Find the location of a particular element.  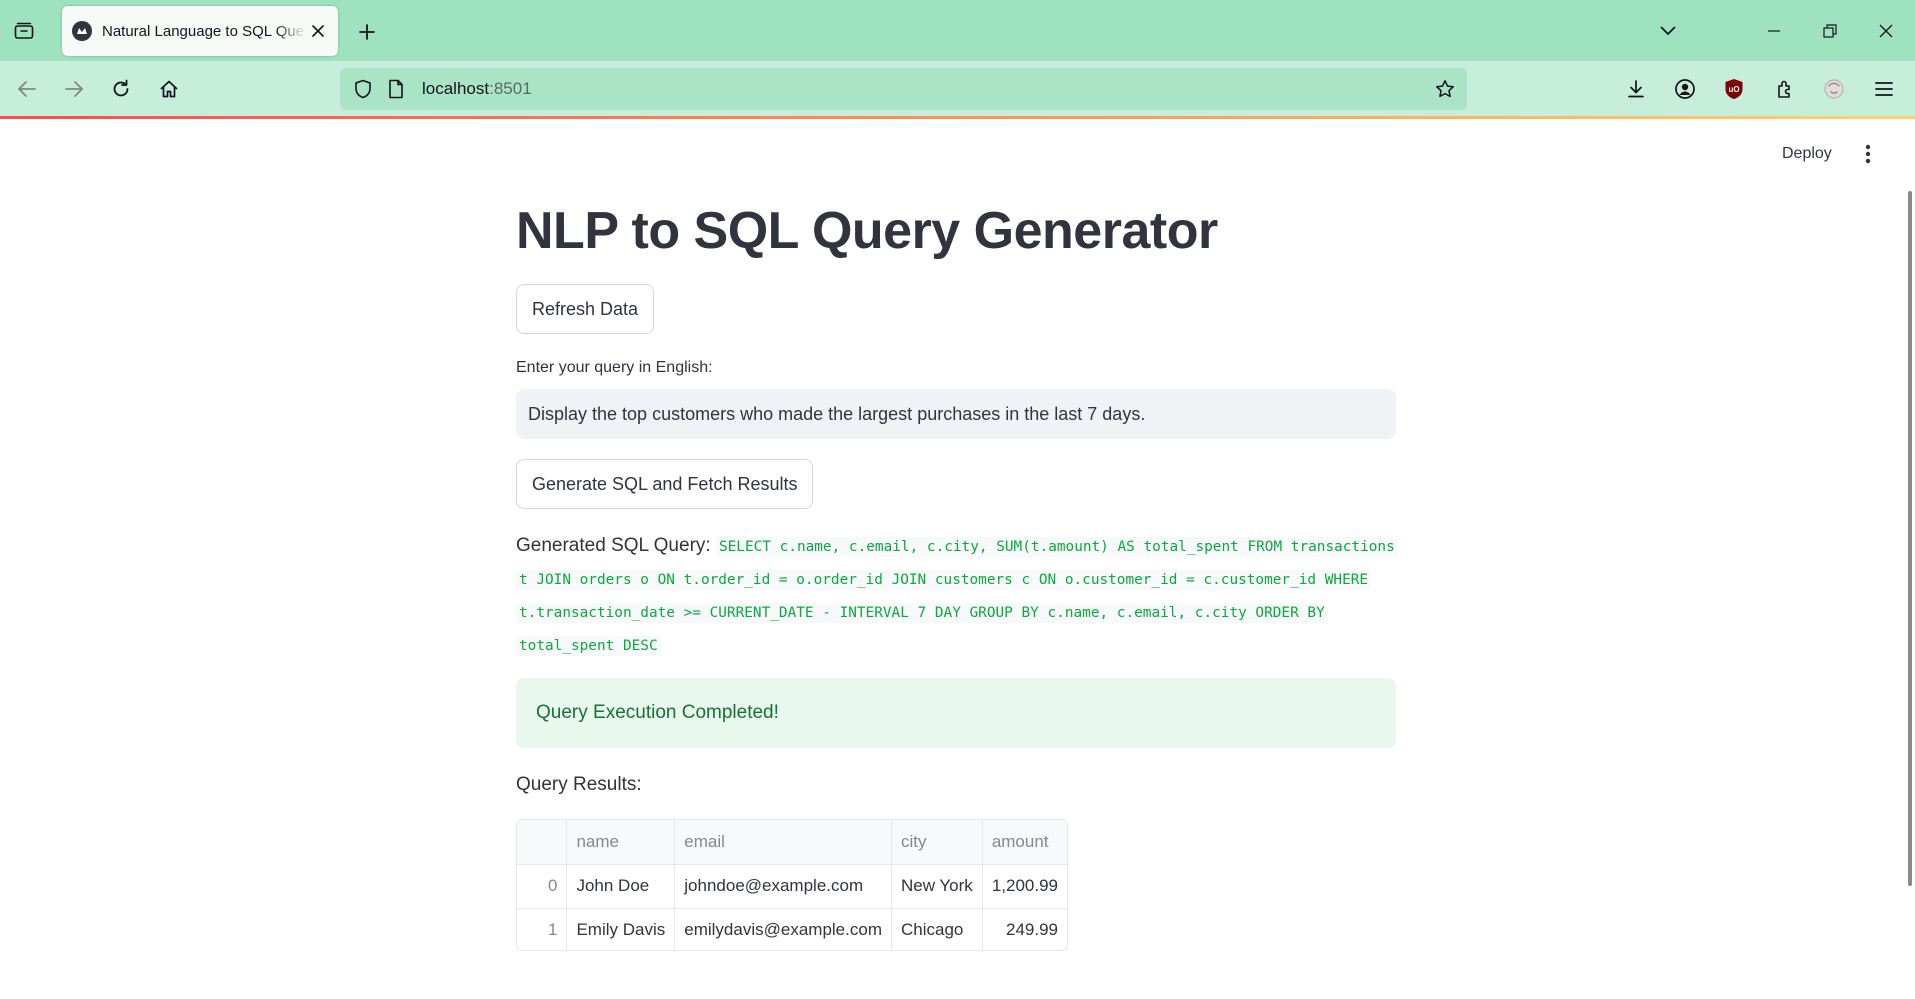

success-alert: Query Execution Completed! is located at coordinates (956, 713).